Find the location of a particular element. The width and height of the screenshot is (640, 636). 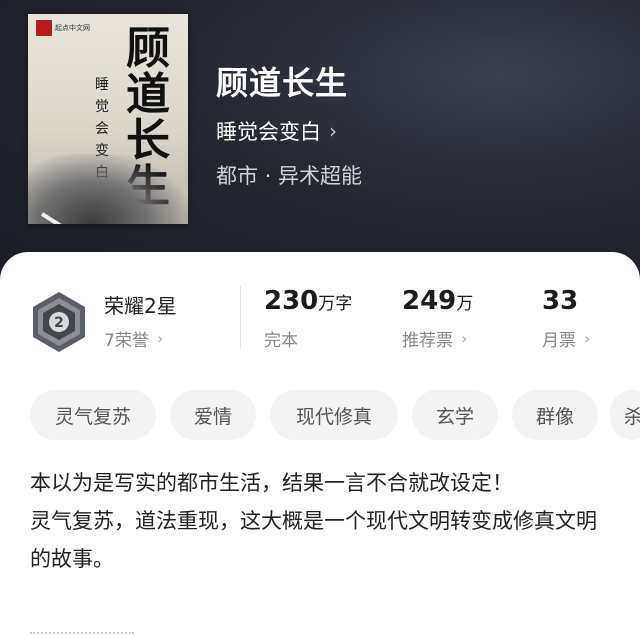

tag-chip: 爱情 is located at coordinates (213, 415).